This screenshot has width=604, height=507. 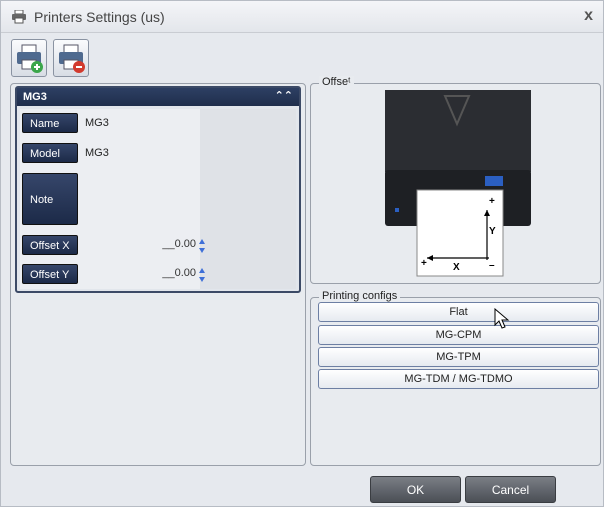 I want to click on mouse-cursor-icon, so click(x=502, y=318).